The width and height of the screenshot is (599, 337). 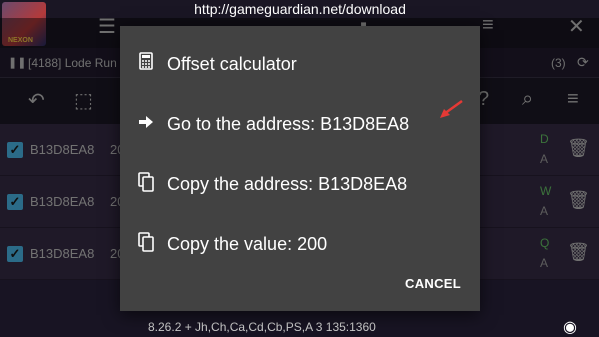 What do you see at coordinates (146, 124) in the screenshot?
I see `arrow-right-icon` at bounding box center [146, 124].